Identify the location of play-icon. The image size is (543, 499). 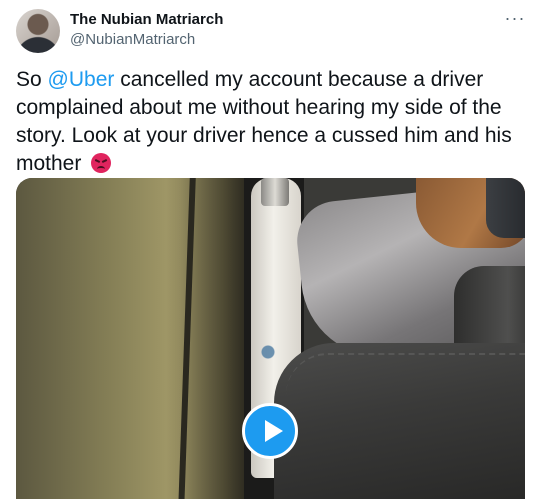
(274, 431).